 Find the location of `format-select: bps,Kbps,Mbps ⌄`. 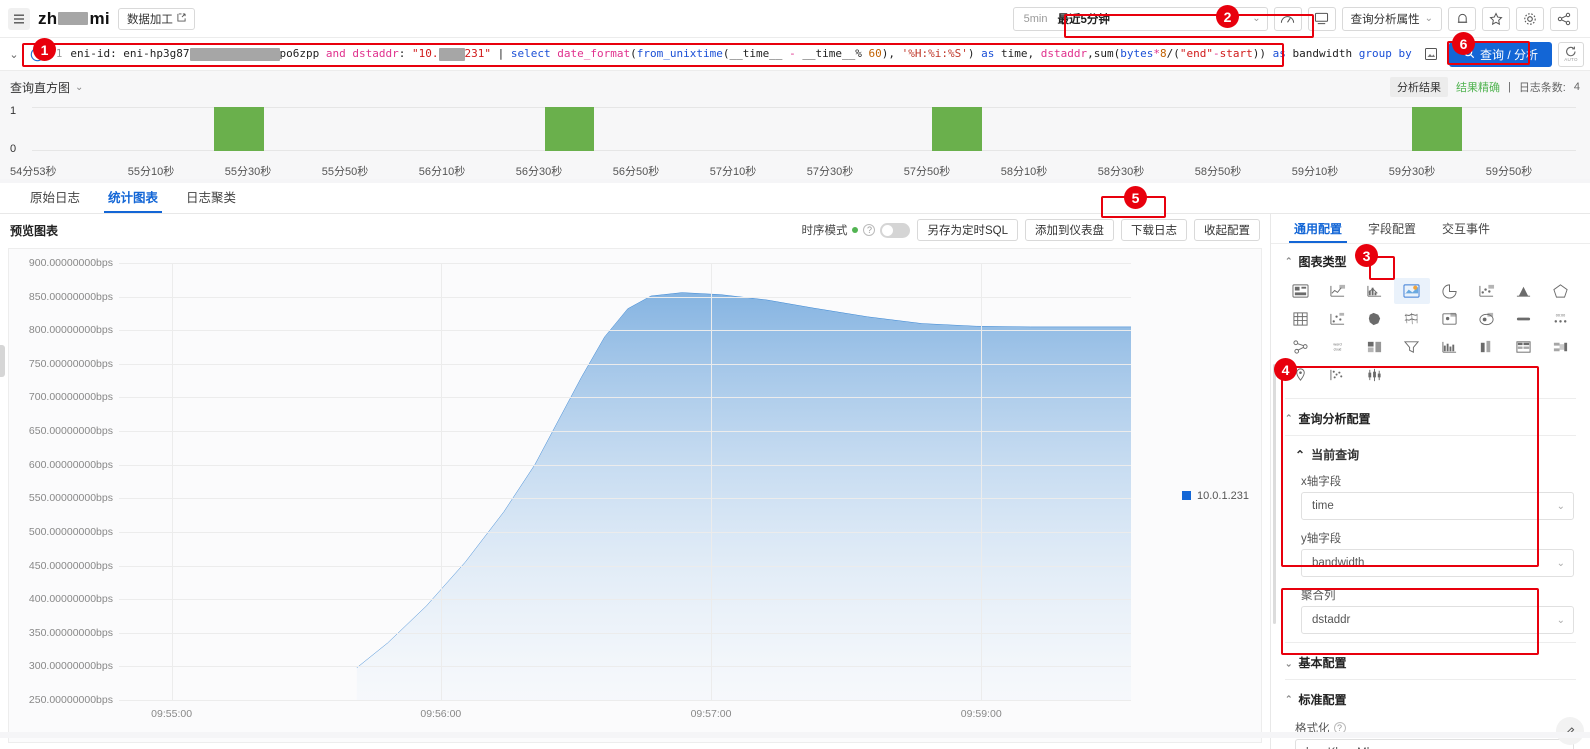

format-select: bps,Kbps,Mbps ⌄ is located at coordinates (1434, 744).